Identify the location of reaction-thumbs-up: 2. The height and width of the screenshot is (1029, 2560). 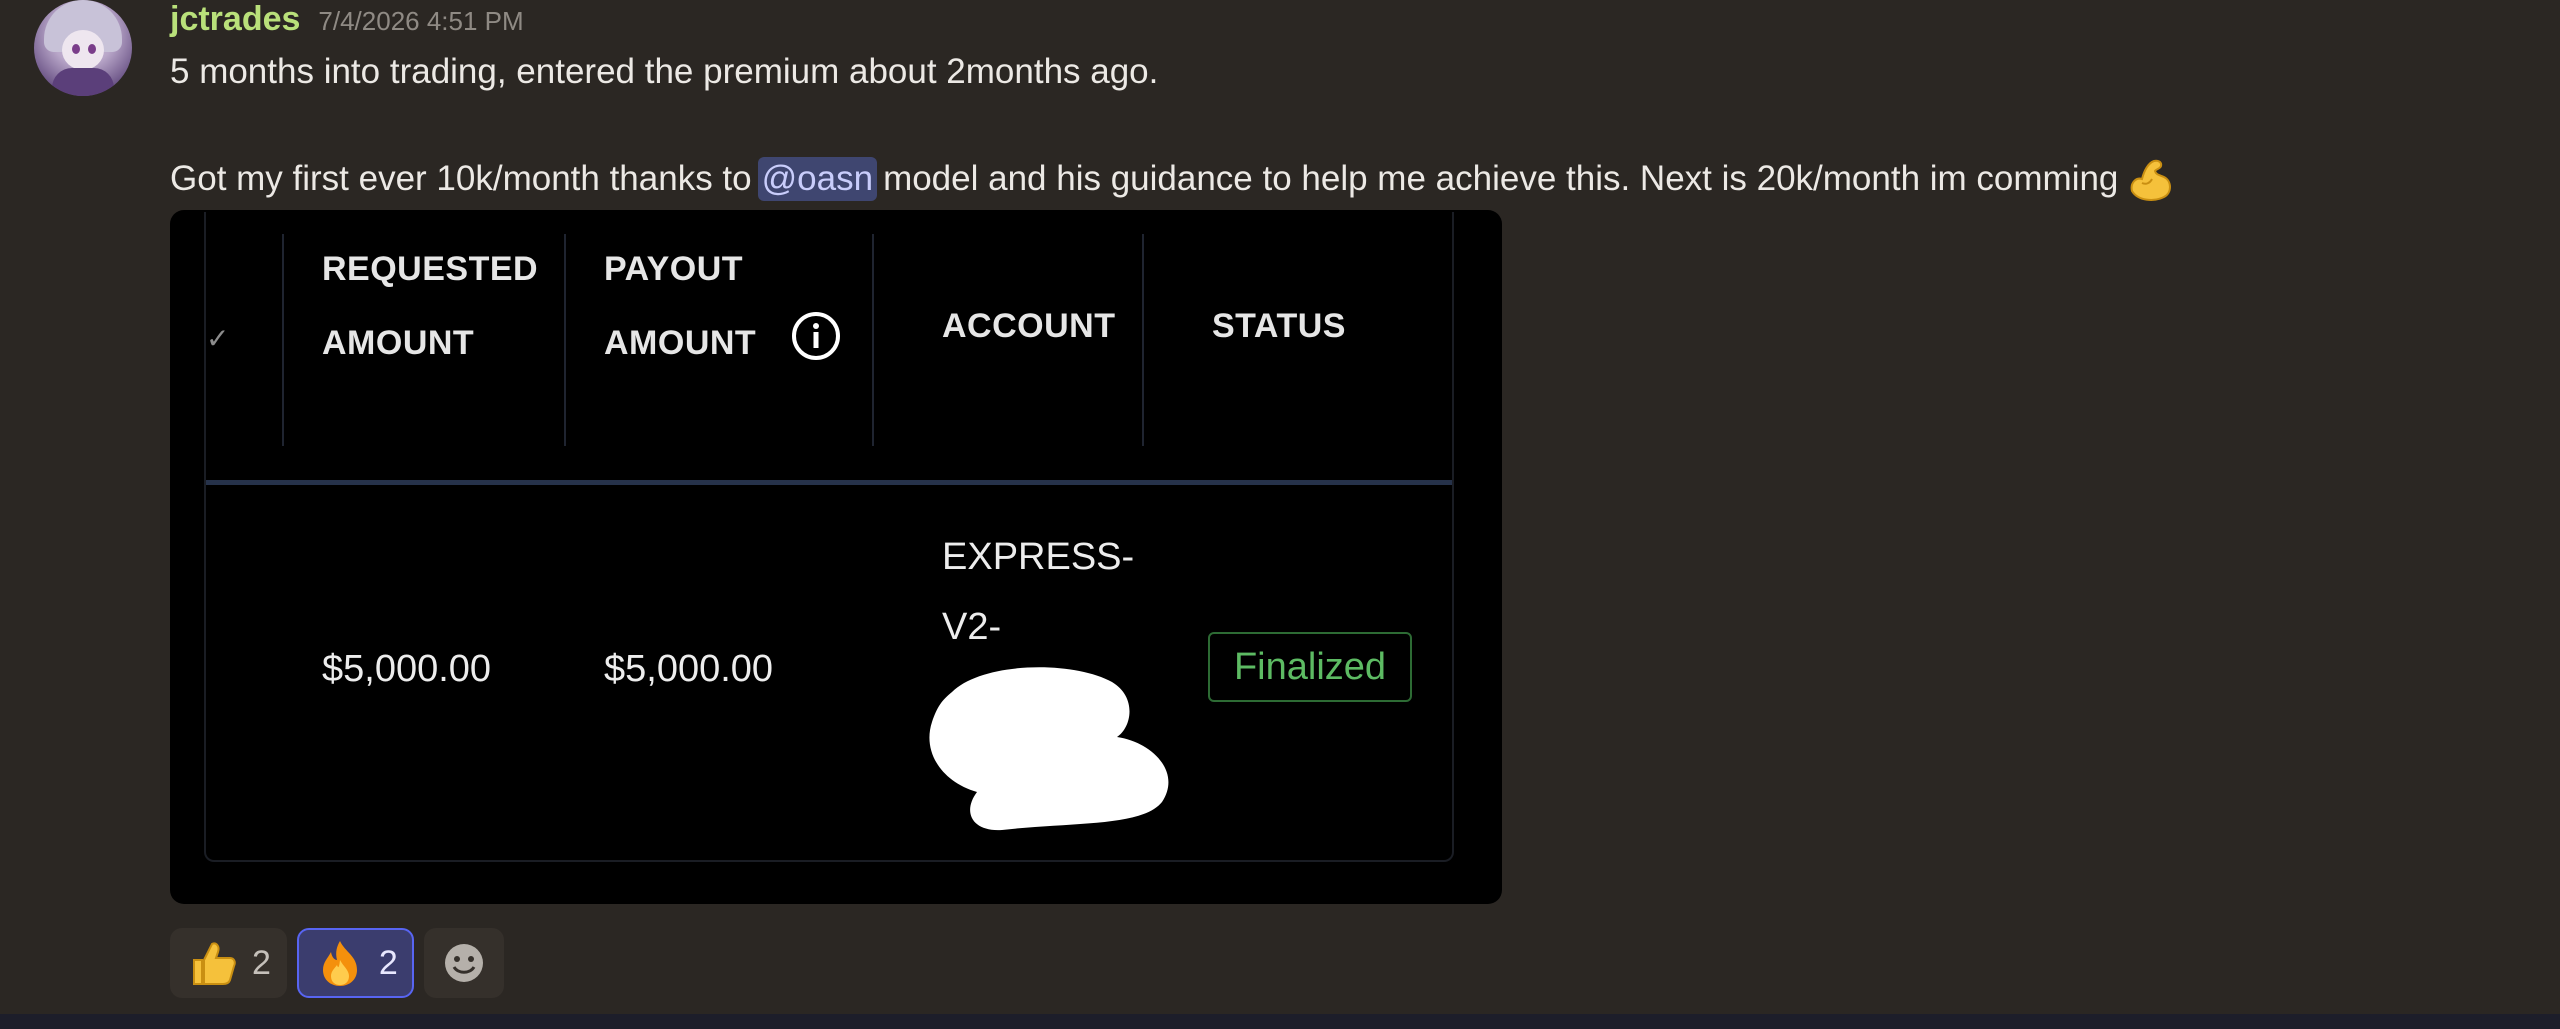
(228, 963).